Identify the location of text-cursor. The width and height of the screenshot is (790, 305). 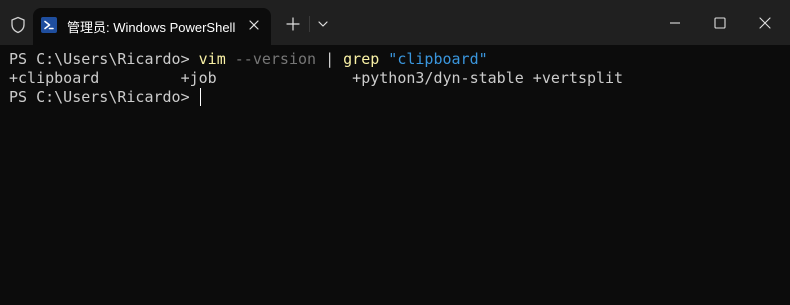
(200, 97).